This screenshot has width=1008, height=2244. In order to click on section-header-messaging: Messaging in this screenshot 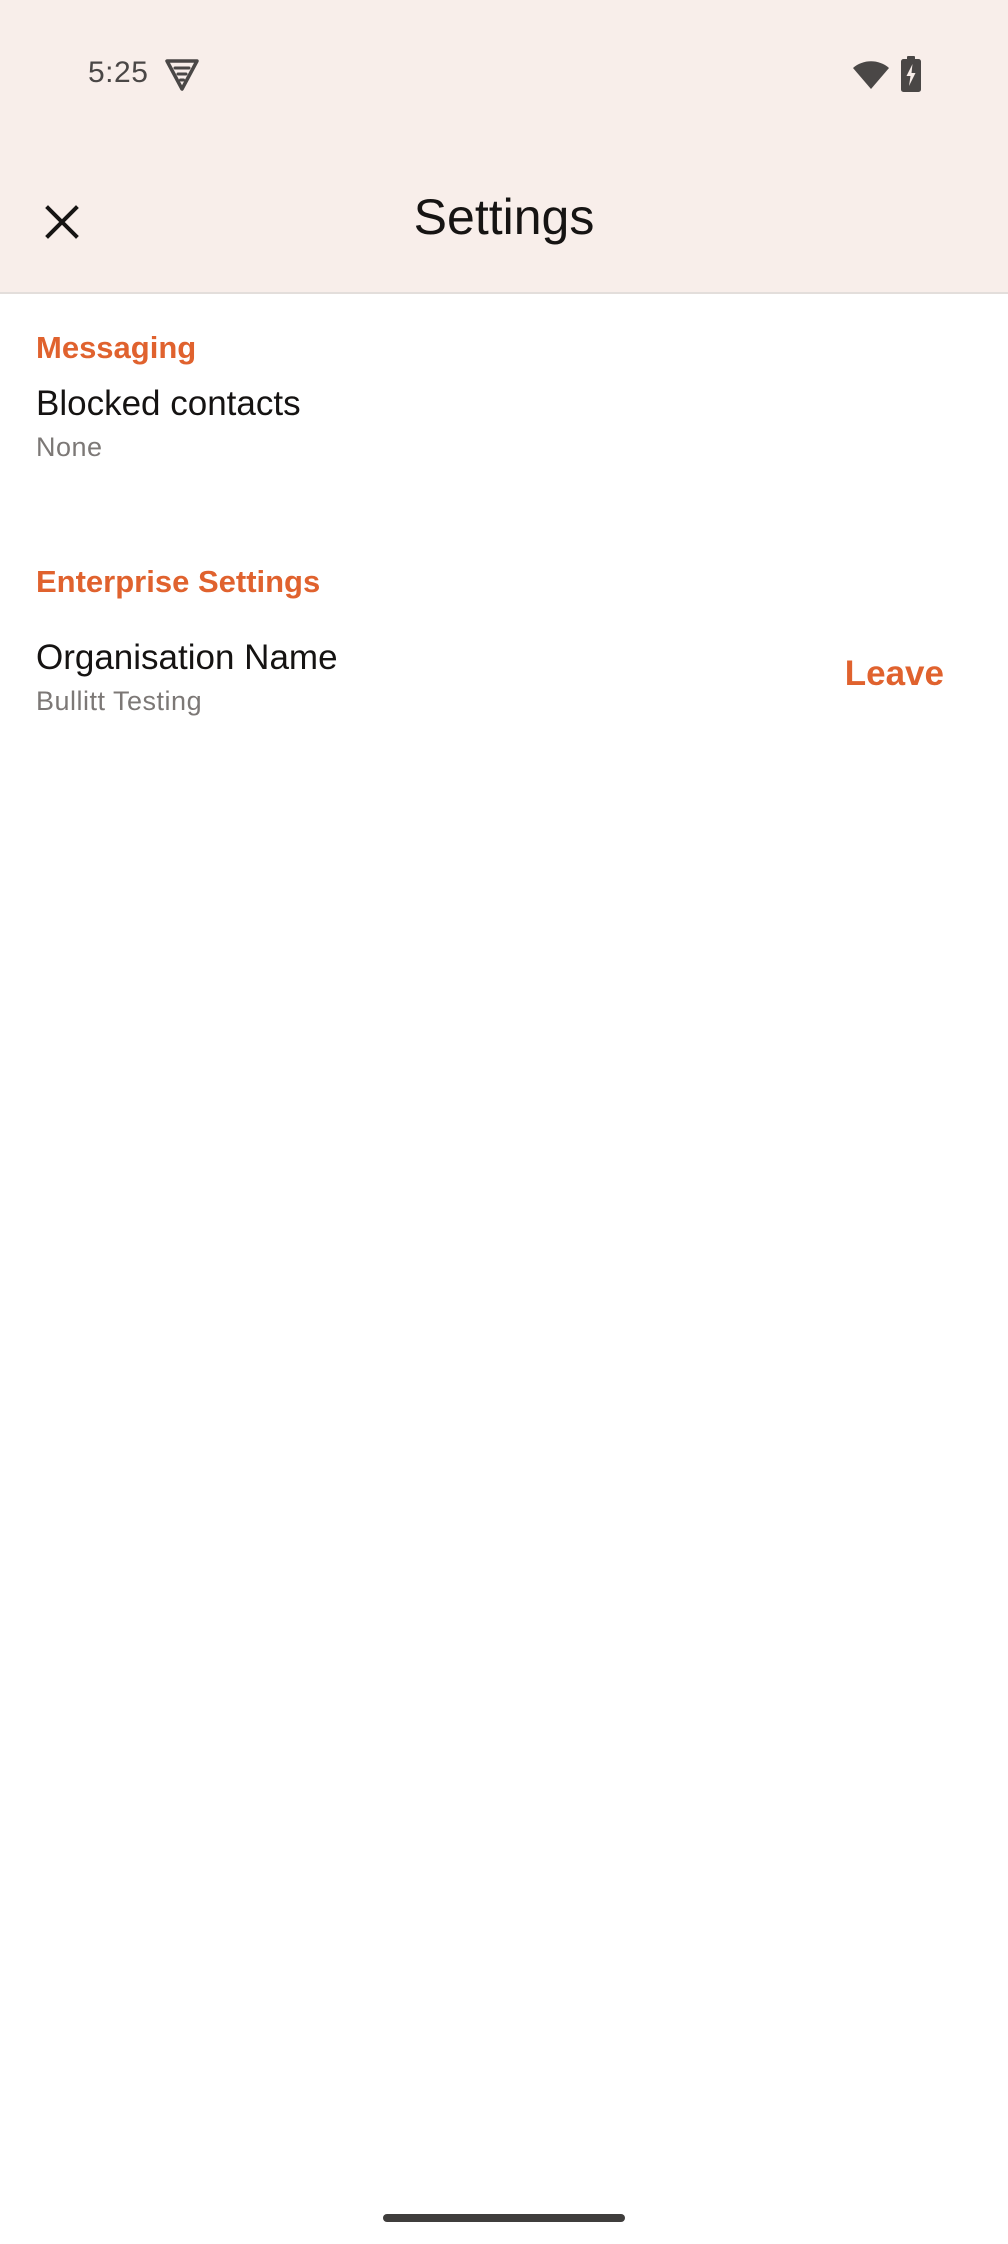, I will do `click(116, 347)`.